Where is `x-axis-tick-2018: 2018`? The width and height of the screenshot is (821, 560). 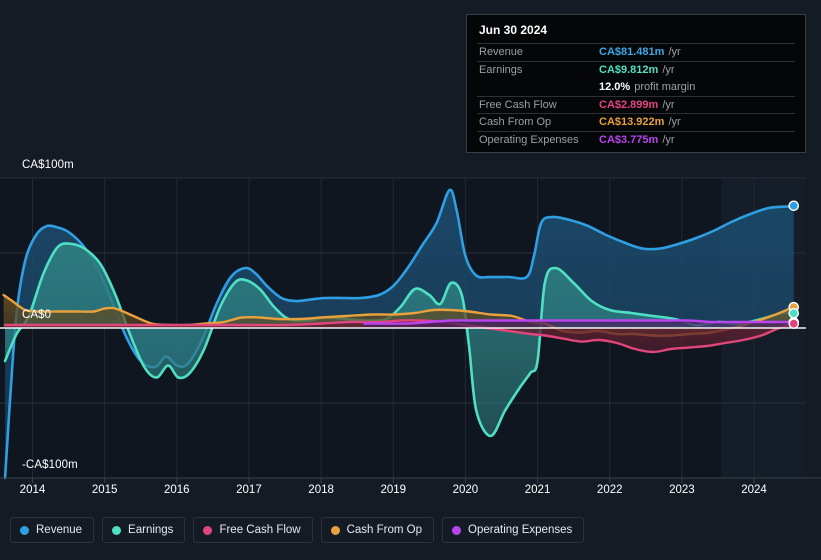
x-axis-tick-2018: 2018 is located at coordinates (321, 490).